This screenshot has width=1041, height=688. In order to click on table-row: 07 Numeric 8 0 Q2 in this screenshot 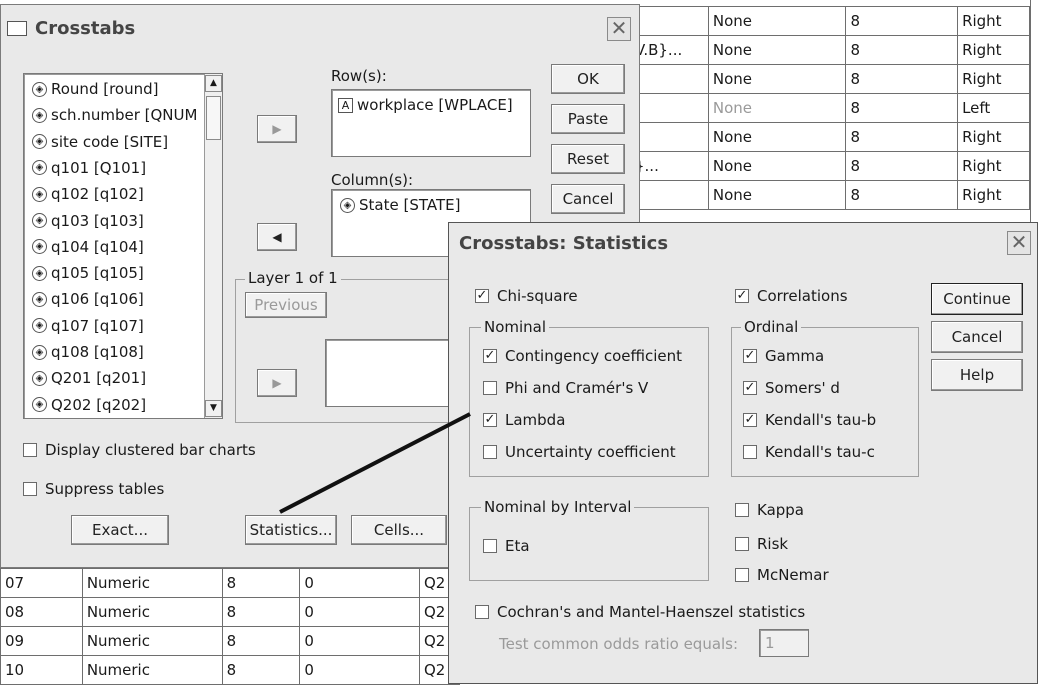, I will do `click(230, 583)`.